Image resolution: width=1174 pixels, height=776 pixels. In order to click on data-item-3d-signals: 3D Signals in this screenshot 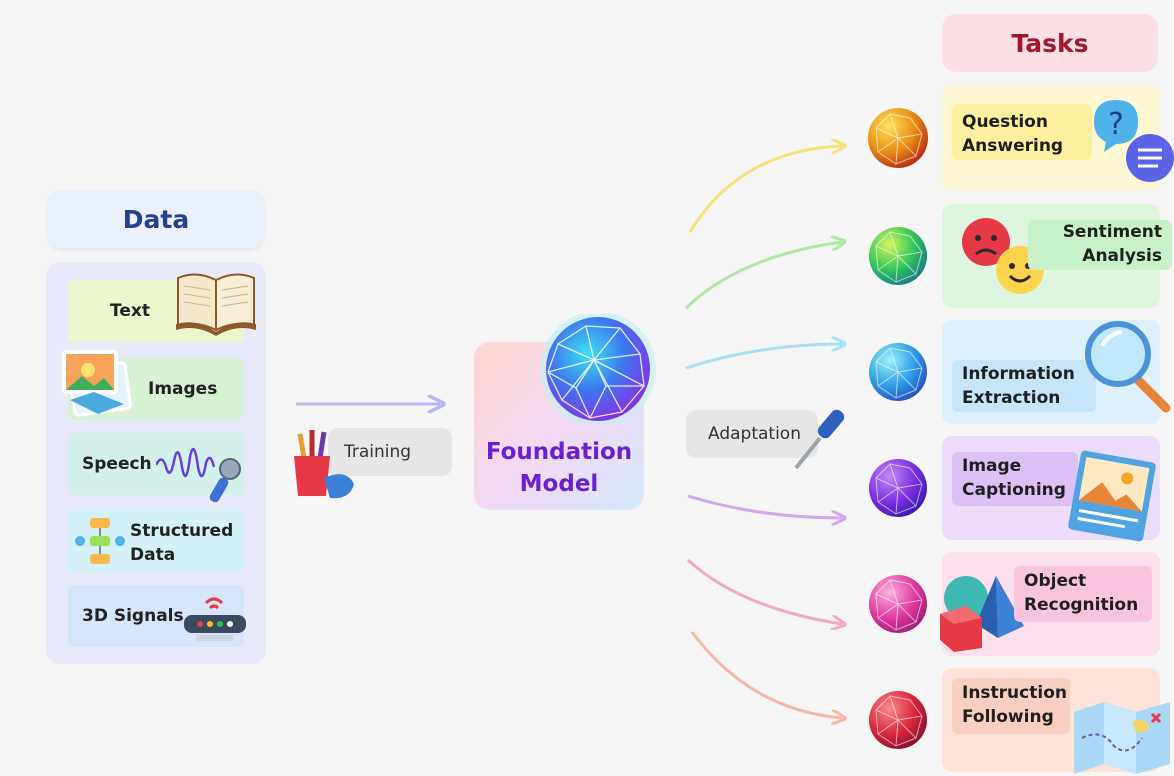, I will do `click(157, 616)`.